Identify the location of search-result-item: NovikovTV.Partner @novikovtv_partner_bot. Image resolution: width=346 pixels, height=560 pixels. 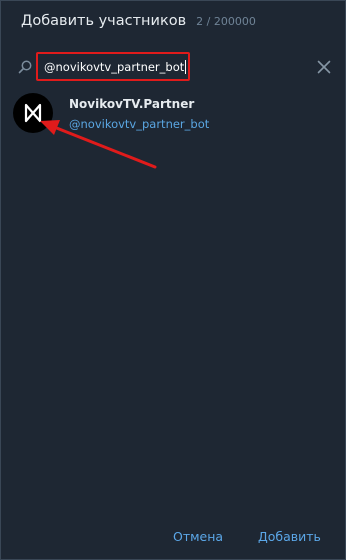
(173, 114).